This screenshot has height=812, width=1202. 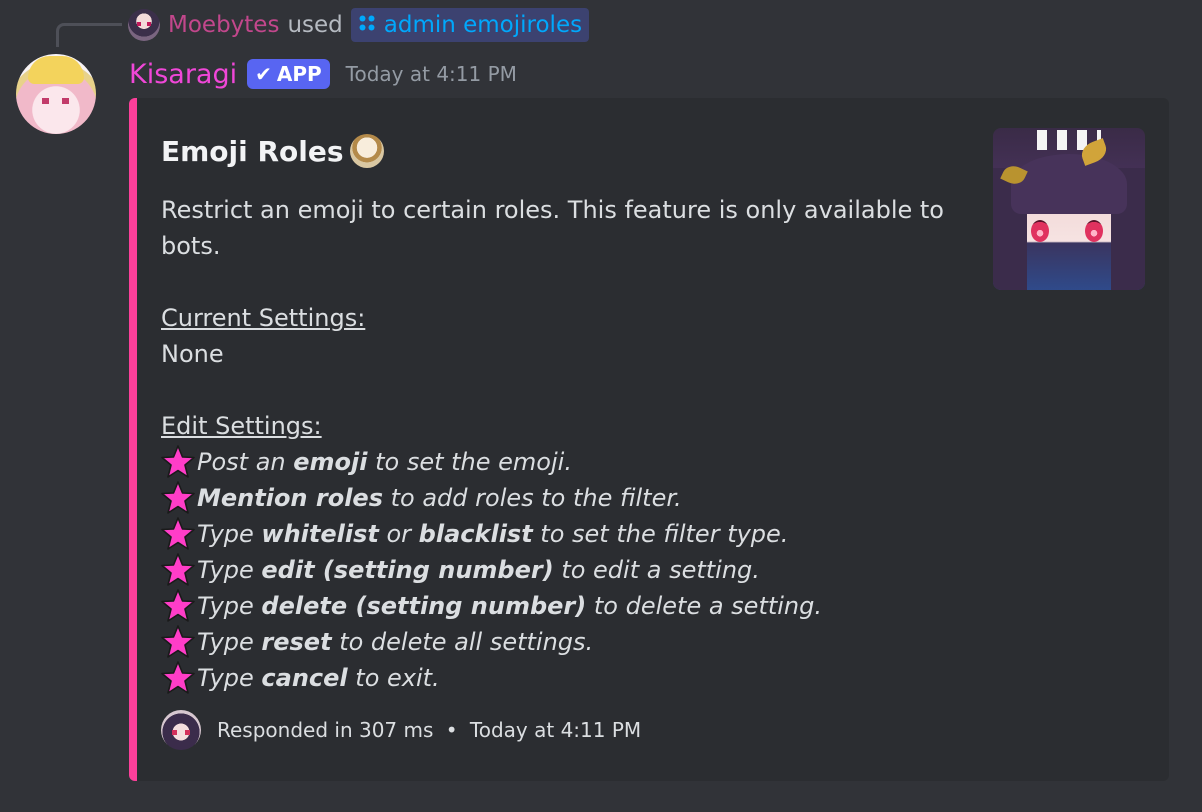 What do you see at coordinates (296, 642) in the screenshot?
I see `instruction-keyword: reset` at bounding box center [296, 642].